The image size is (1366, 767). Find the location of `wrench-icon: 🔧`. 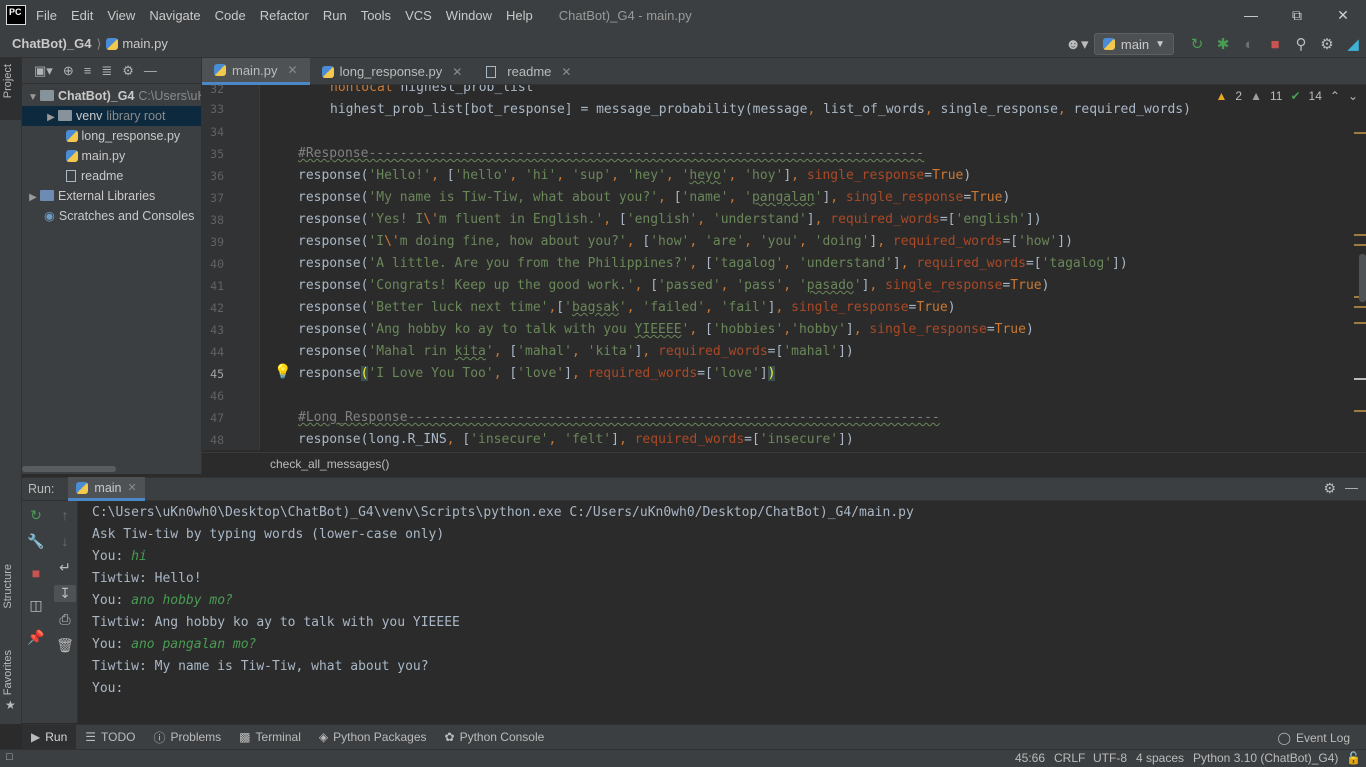

wrench-icon: 🔧 is located at coordinates (36, 541).